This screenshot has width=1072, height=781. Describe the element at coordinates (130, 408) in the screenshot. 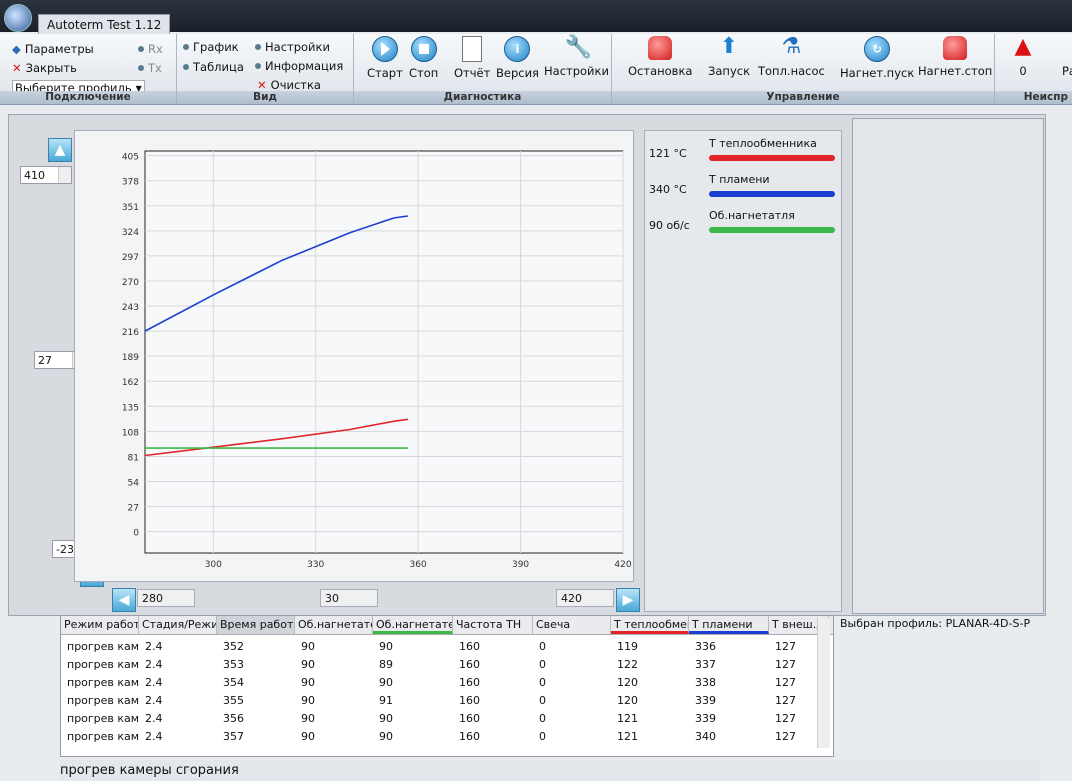

I see `y-tick-label: 135` at that location.